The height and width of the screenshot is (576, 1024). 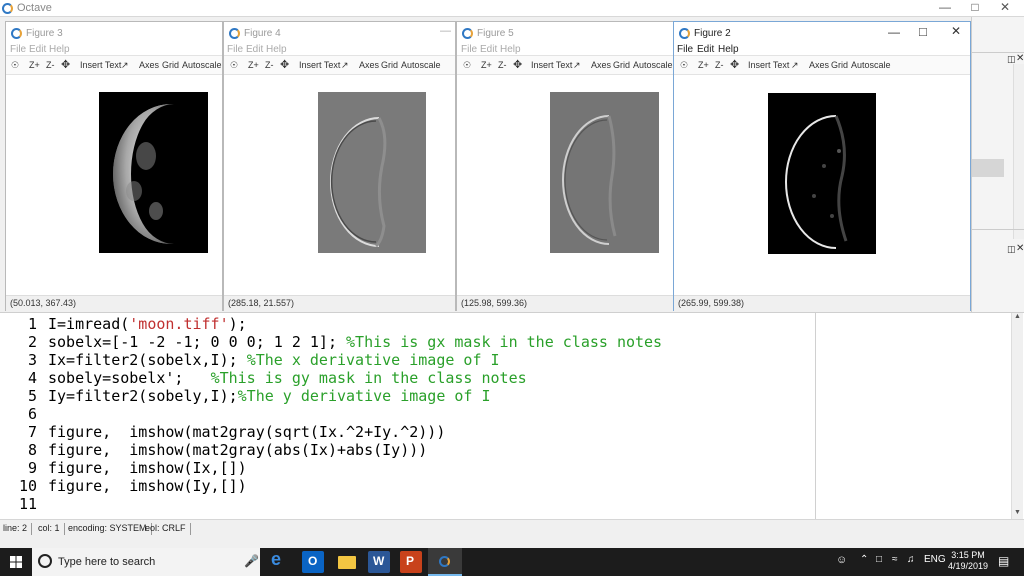 I want to click on powerpoint-icon: P, so click(x=411, y=562).